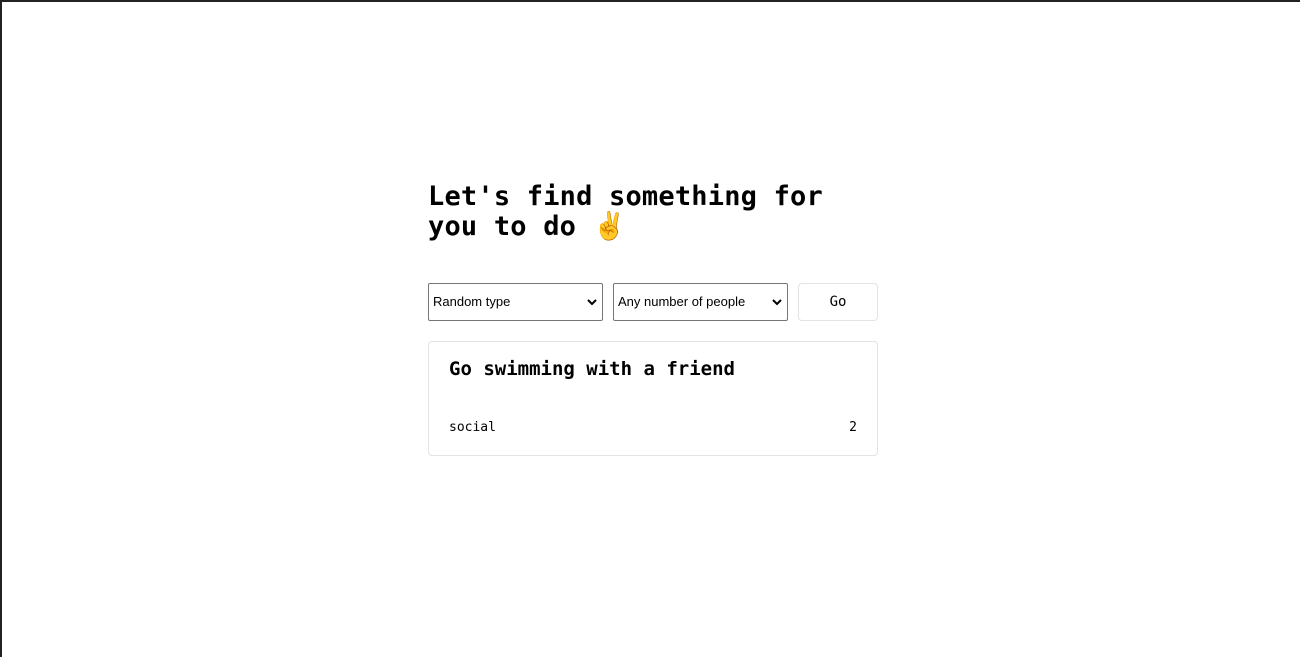 Image resolution: width=1300 pixels, height=657 pixels. I want to click on participants-select: Any number of people, so click(700, 302).